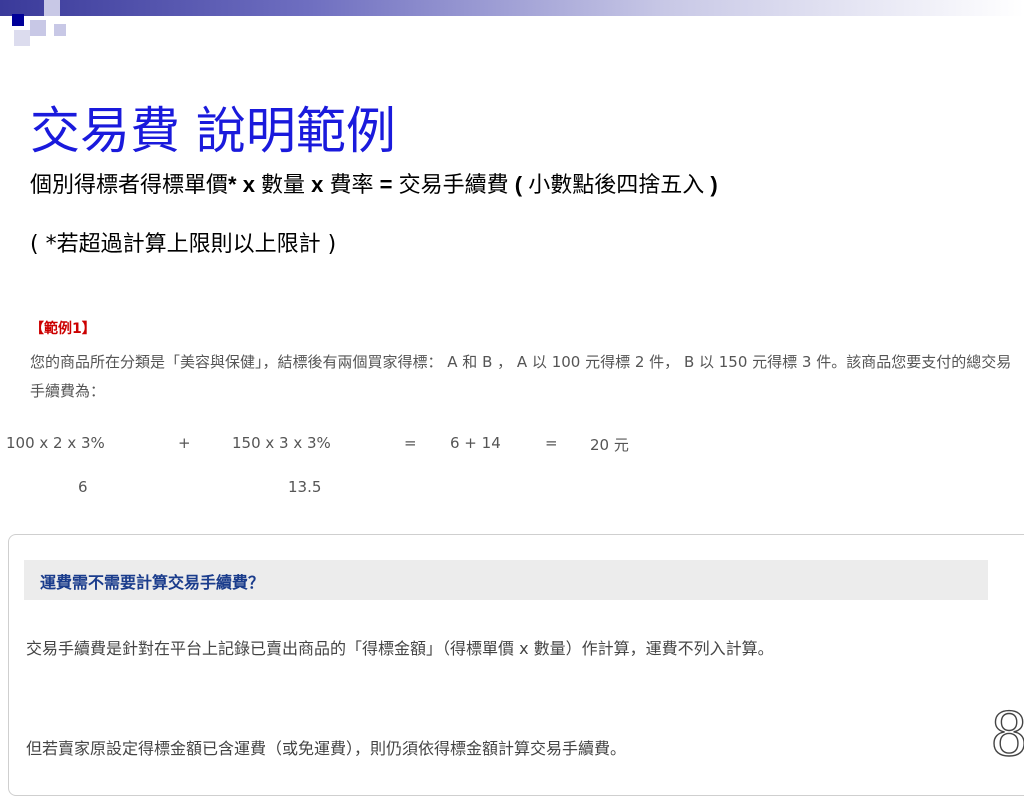  What do you see at coordinates (512, 8) in the screenshot?
I see `header-gradient-band` at bounding box center [512, 8].